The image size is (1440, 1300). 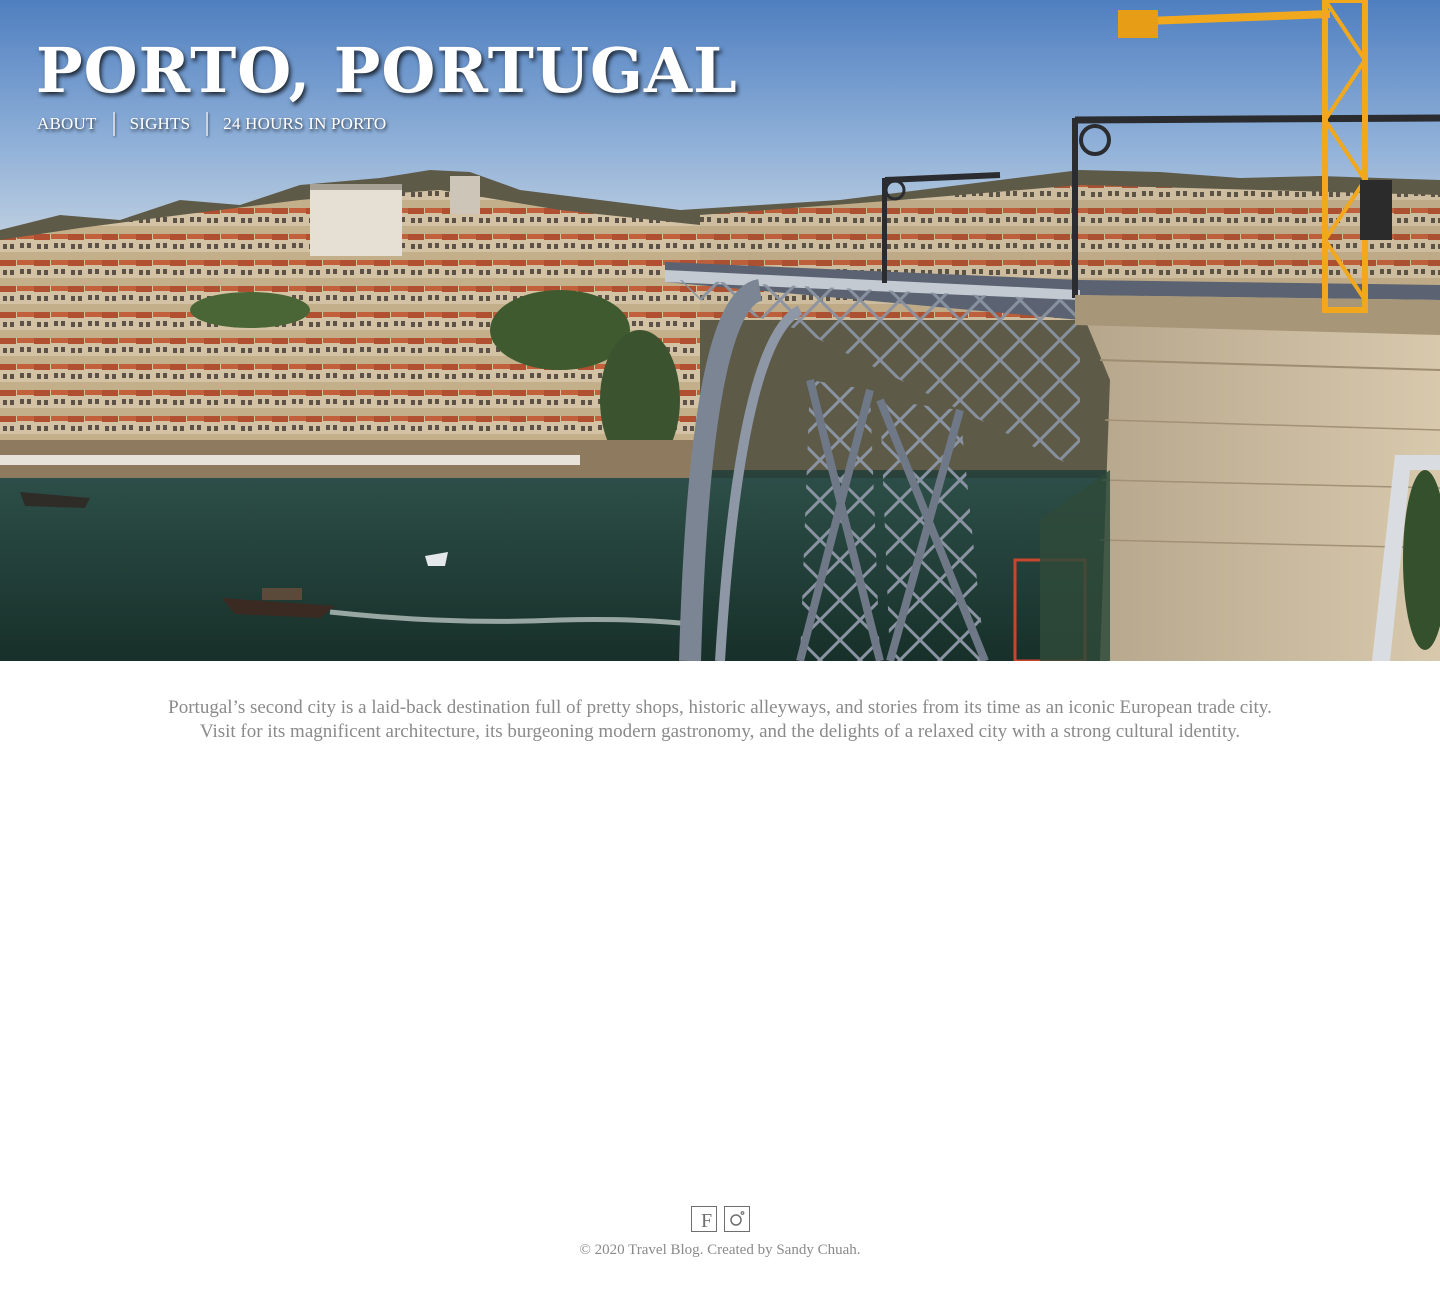 I want to click on facebook-glyph: F, so click(x=706, y=1221).